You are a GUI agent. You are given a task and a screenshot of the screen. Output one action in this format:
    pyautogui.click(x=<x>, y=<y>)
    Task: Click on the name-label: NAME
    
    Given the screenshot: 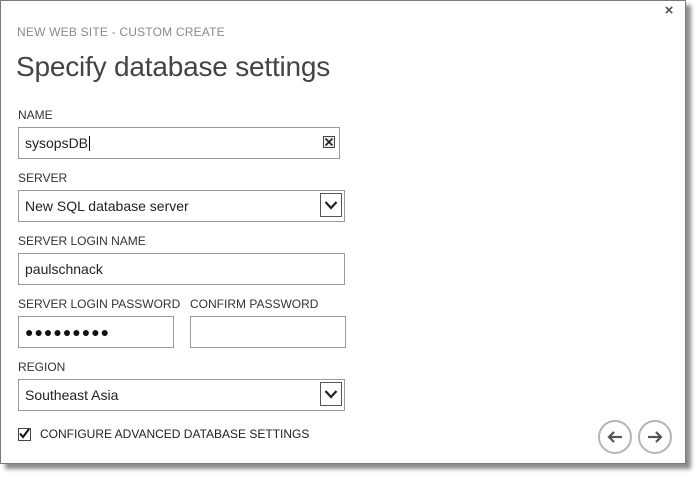 What is the action you would take?
    pyautogui.click(x=35, y=115)
    